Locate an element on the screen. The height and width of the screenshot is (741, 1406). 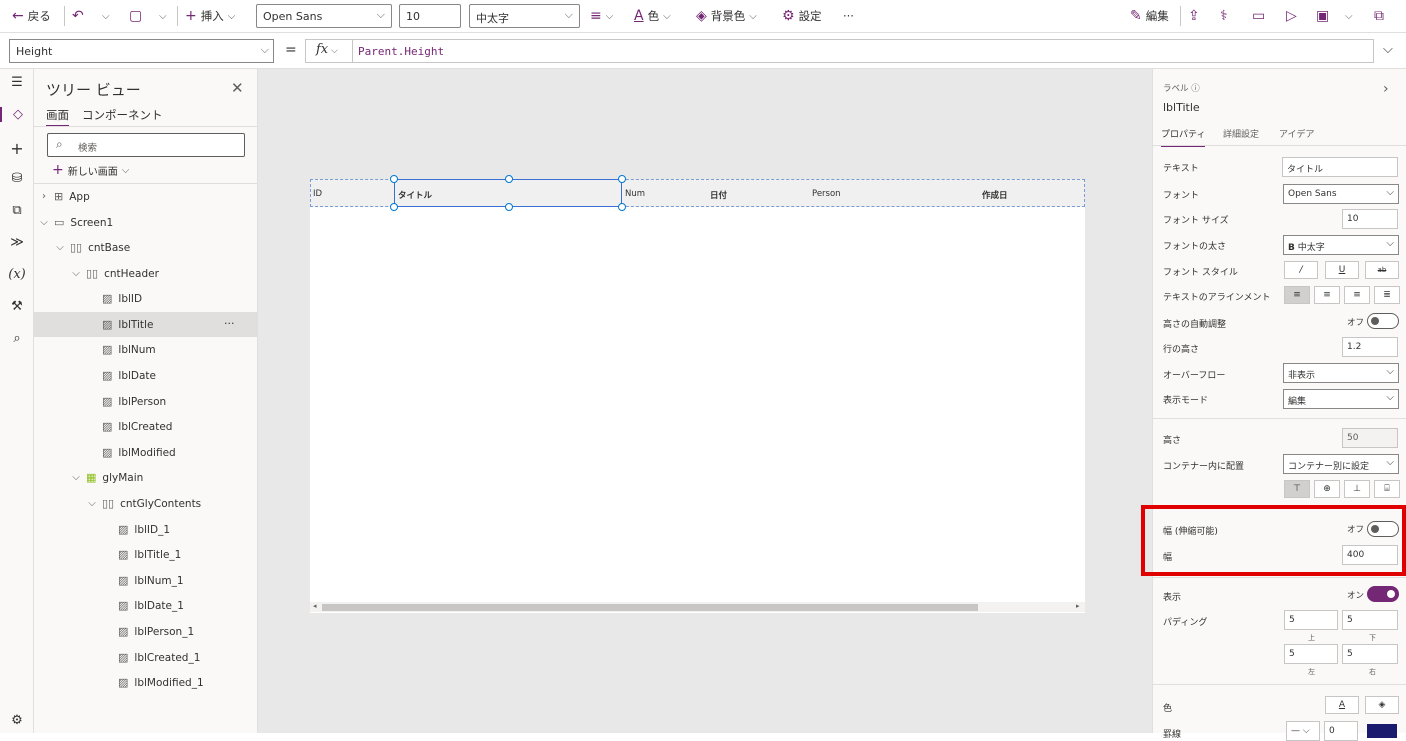
tools-icon: ⚒ is located at coordinates (17, 306).